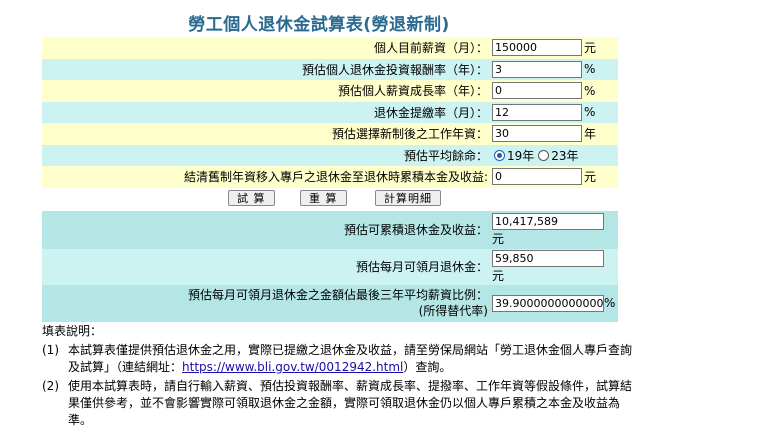  Describe the element at coordinates (251, 197) in the screenshot. I see `calculate-button: 試 算` at that location.